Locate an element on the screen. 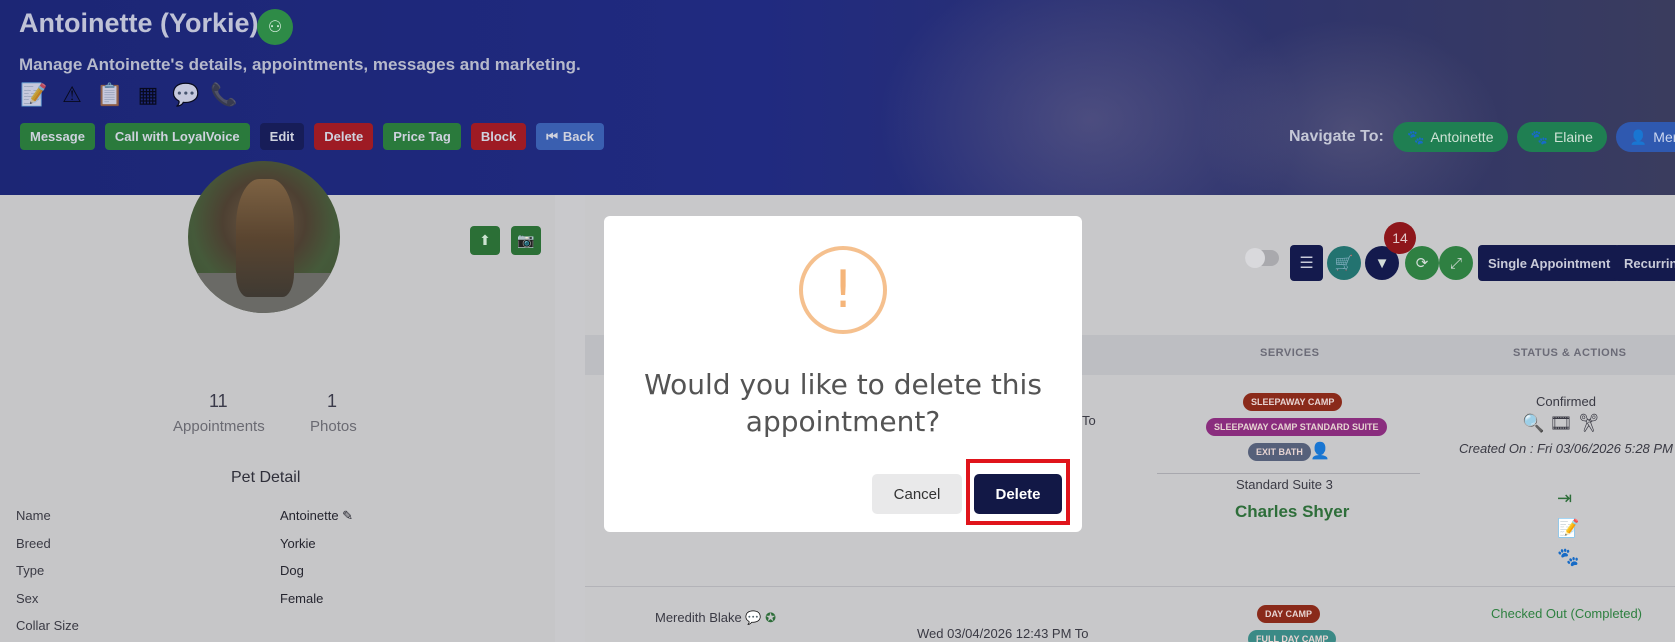 Image resolution: width=1675 pixels, height=642 pixels. cancel-button: Cancel is located at coordinates (917, 494).